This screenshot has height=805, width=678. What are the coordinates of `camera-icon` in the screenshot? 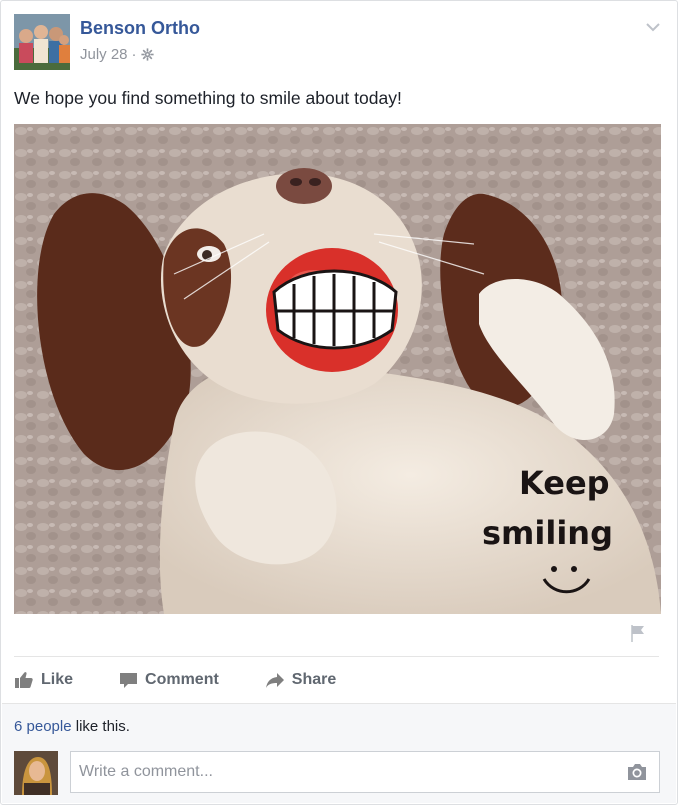 It's located at (637, 772).